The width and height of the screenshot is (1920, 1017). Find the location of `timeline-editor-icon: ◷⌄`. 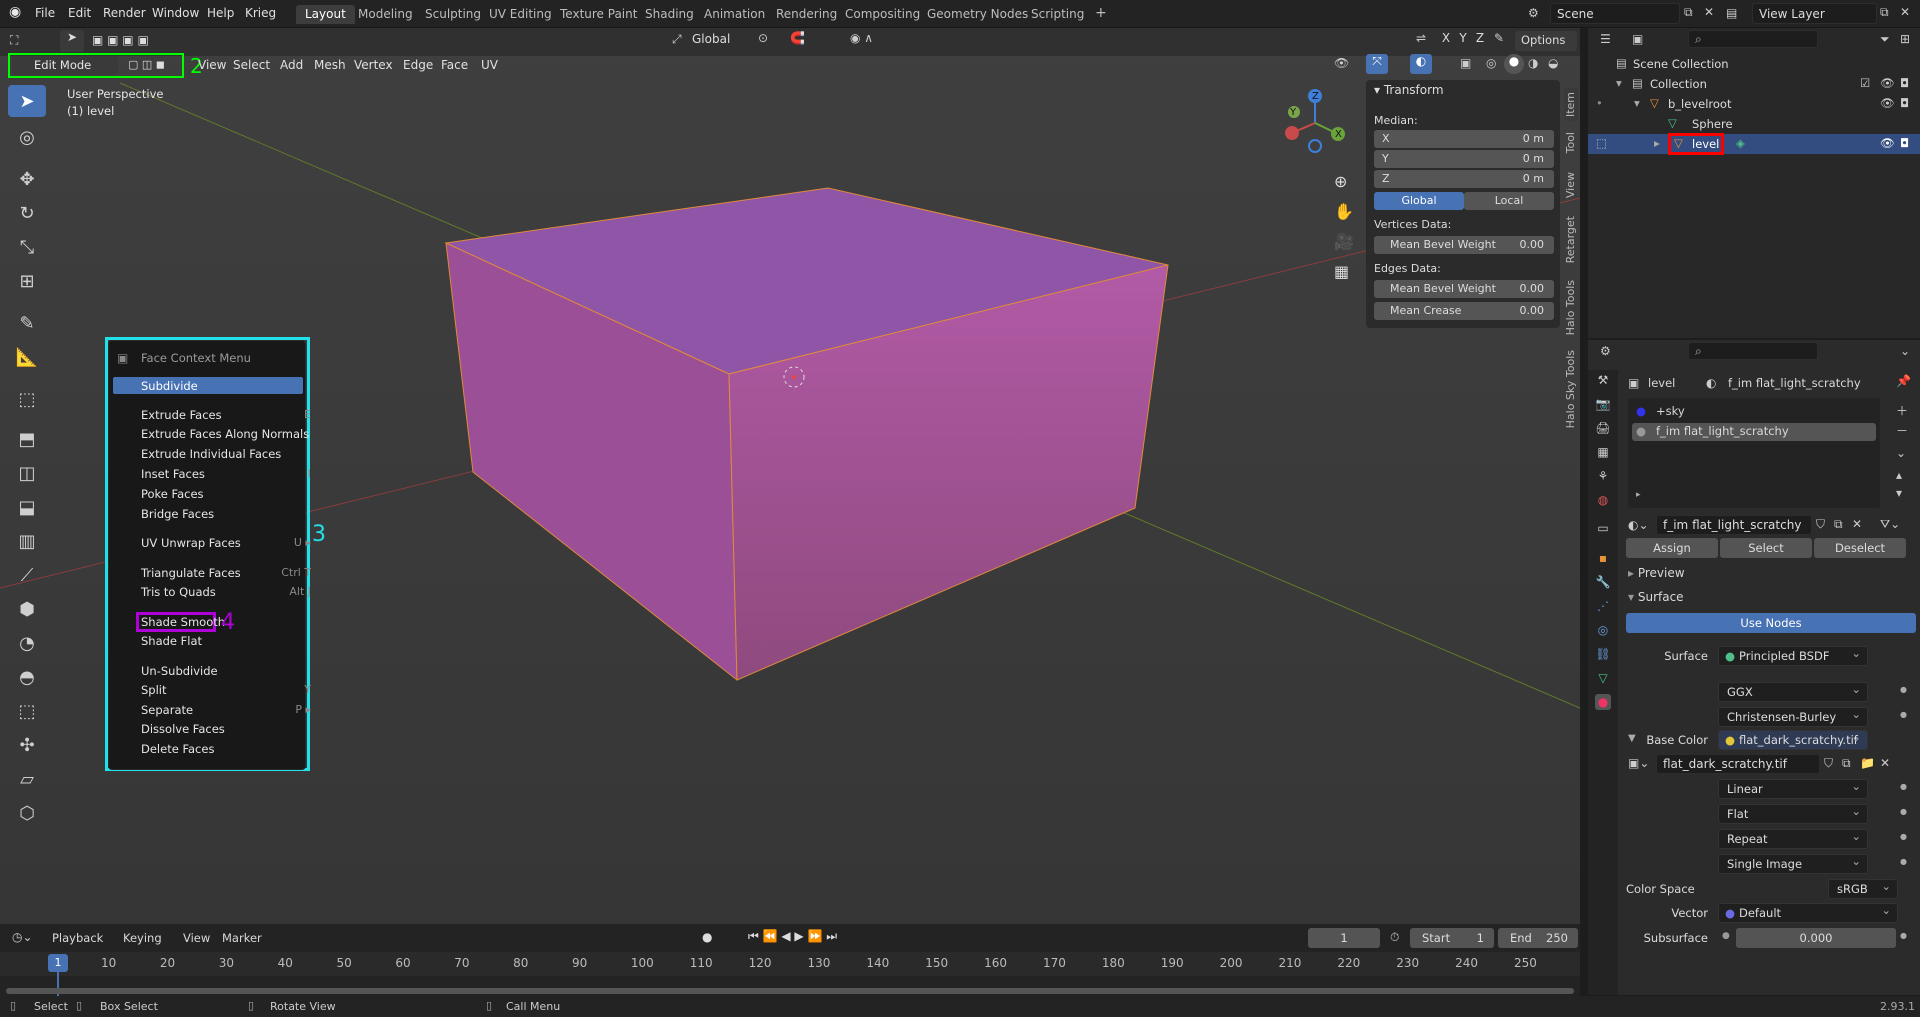

timeline-editor-icon: ◷⌄ is located at coordinates (22, 937).